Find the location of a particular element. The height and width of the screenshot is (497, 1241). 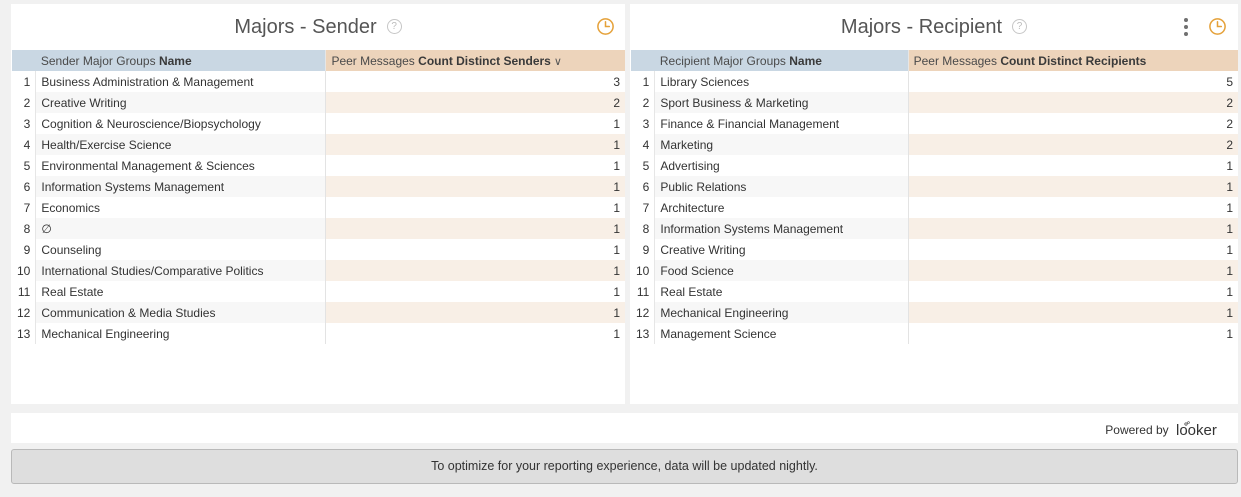

row-number: 5 is located at coordinates (24, 165).